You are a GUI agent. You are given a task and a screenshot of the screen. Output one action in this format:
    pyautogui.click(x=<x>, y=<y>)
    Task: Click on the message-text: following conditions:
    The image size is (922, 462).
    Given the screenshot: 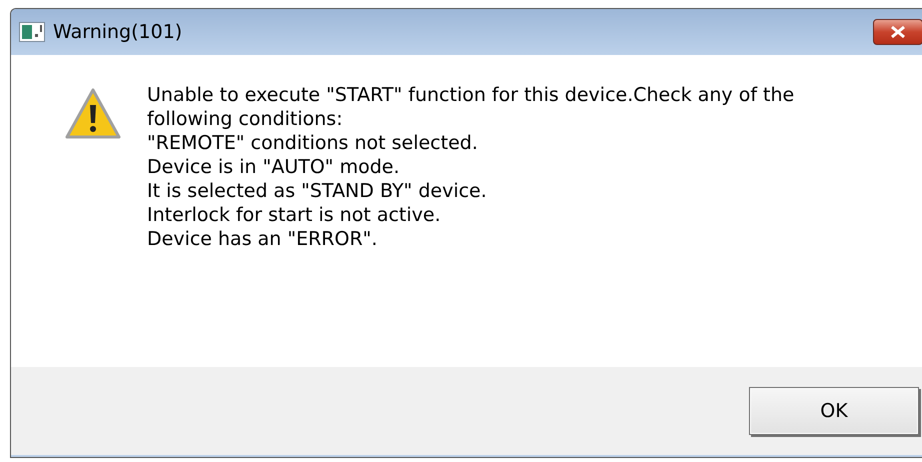 What is the action you would take?
    pyautogui.click(x=245, y=119)
    